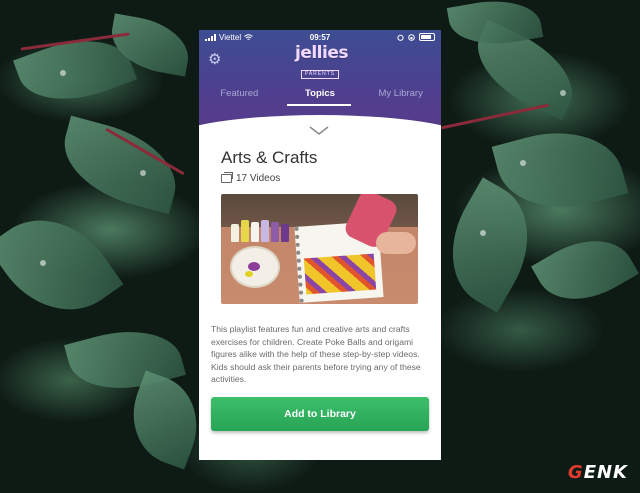 The height and width of the screenshot is (493, 640). Describe the element at coordinates (215, 59) in the screenshot. I see `gear-icon: ⚙` at that location.